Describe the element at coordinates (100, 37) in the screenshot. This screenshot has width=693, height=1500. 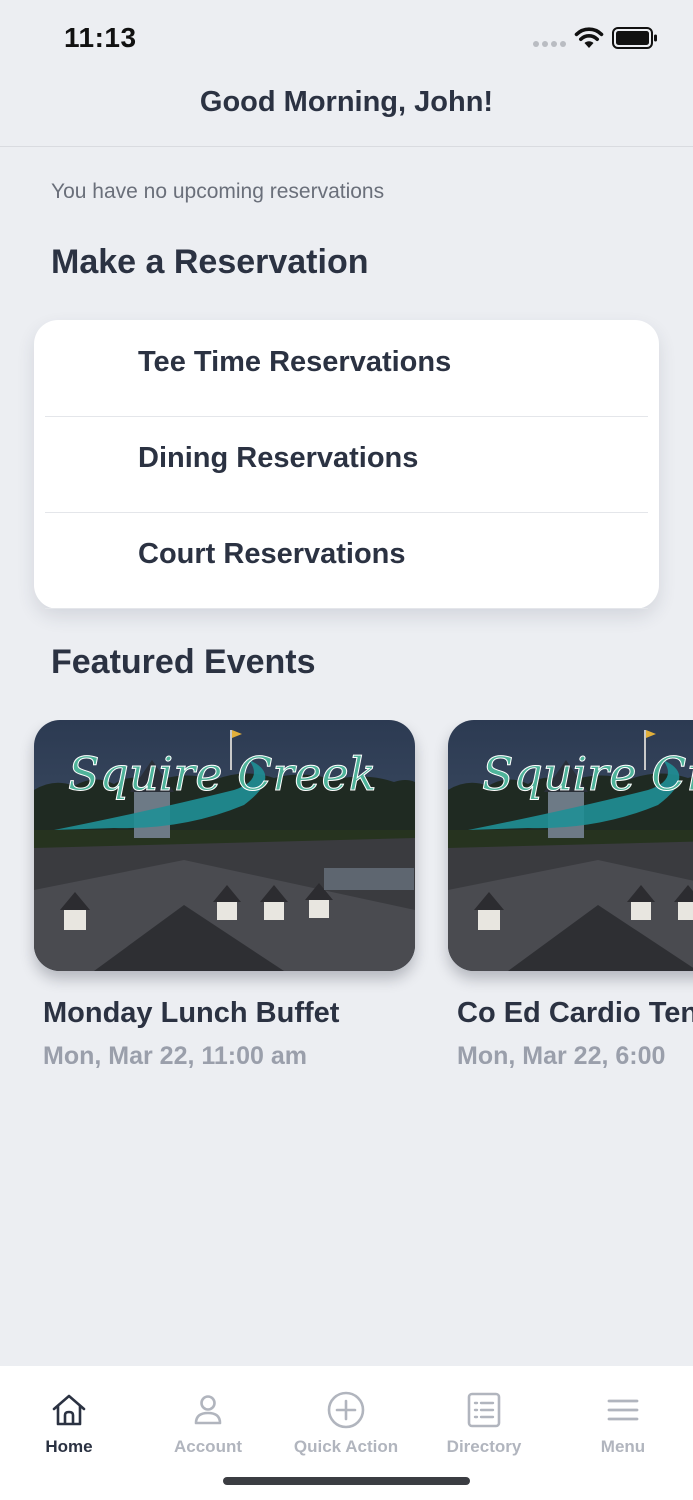
I see `status-time: 11:13` at that location.